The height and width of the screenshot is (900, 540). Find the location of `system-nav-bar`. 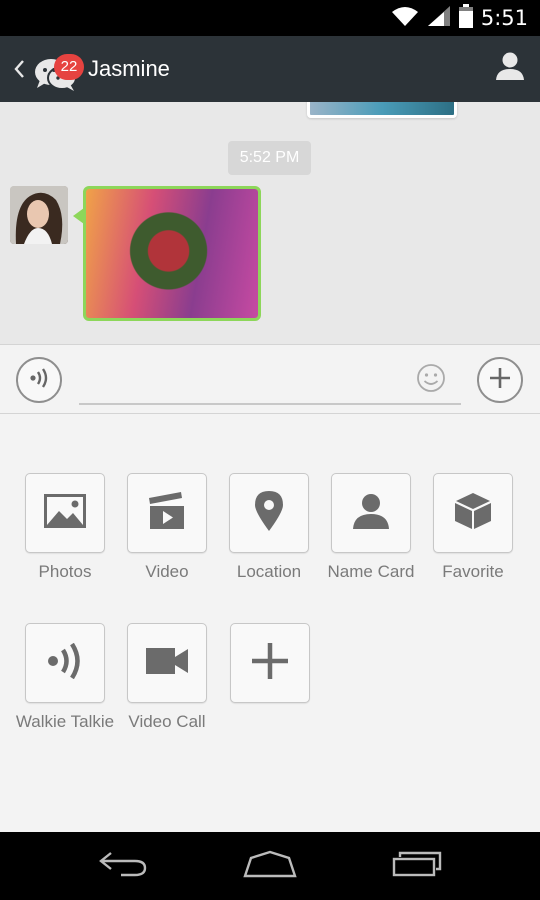

system-nav-bar is located at coordinates (270, 866).